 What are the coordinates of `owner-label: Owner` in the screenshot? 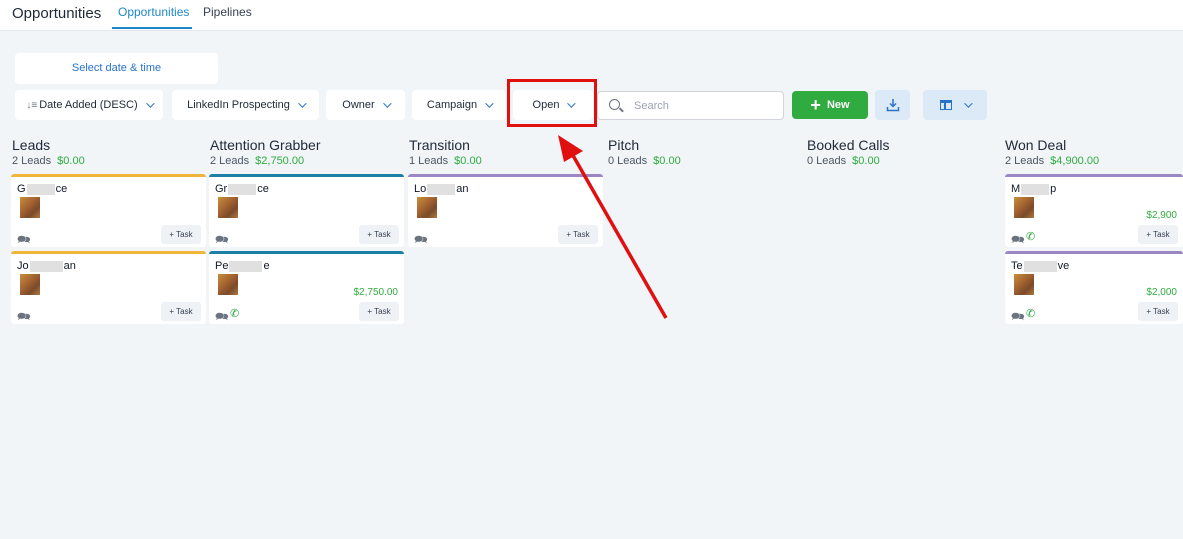 It's located at (358, 105).